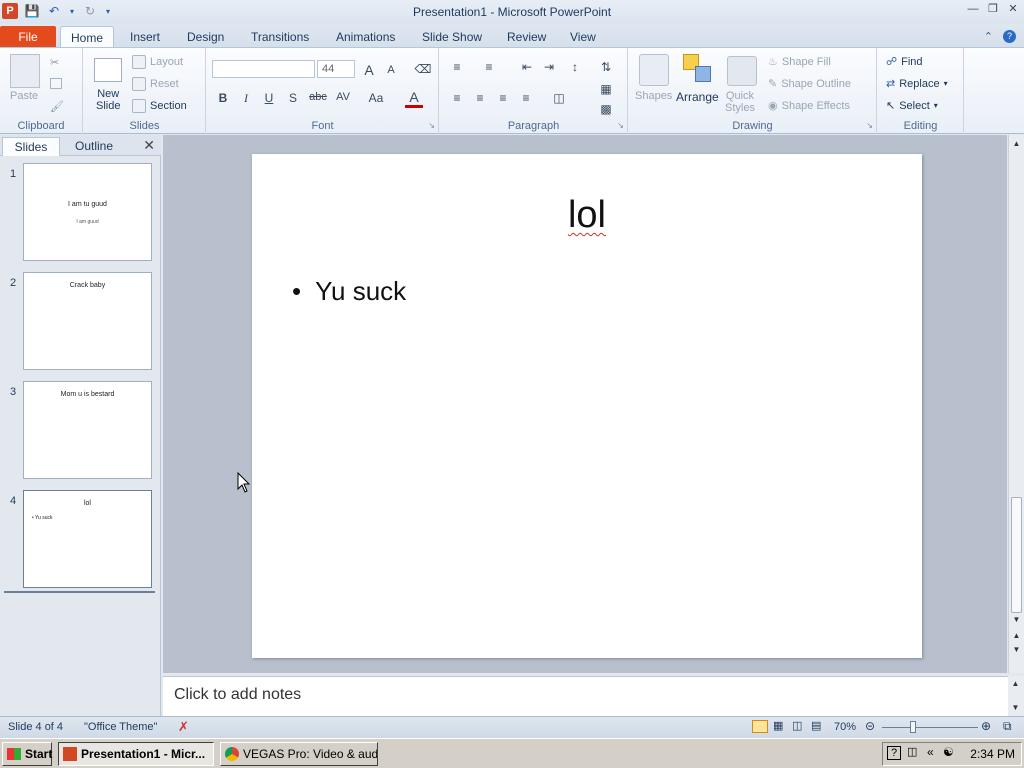 This screenshot has width=1024, height=768. Describe the element at coordinates (431, 125) in the screenshot. I see `font-dialog-launcher-icon: ↘` at that location.